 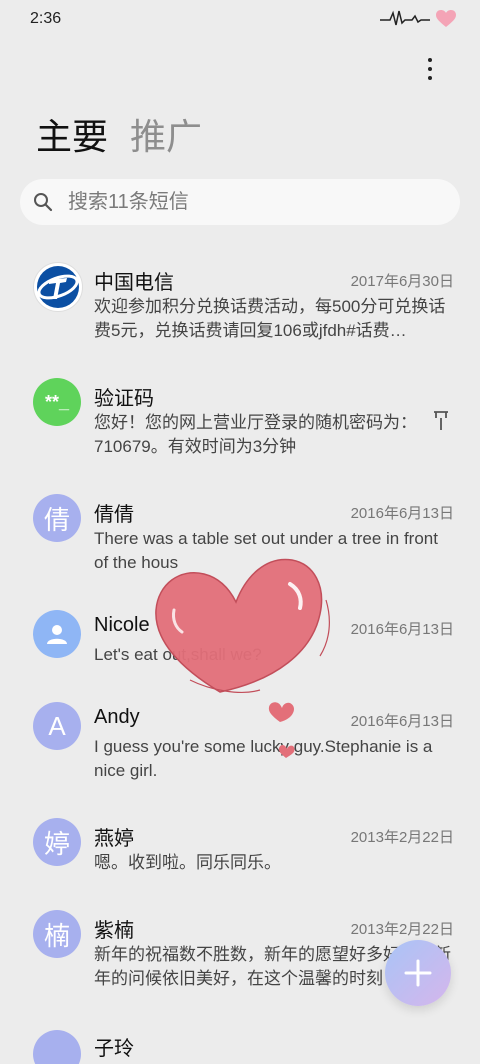 I want to click on avatar: 倩, so click(x=57, y=518).